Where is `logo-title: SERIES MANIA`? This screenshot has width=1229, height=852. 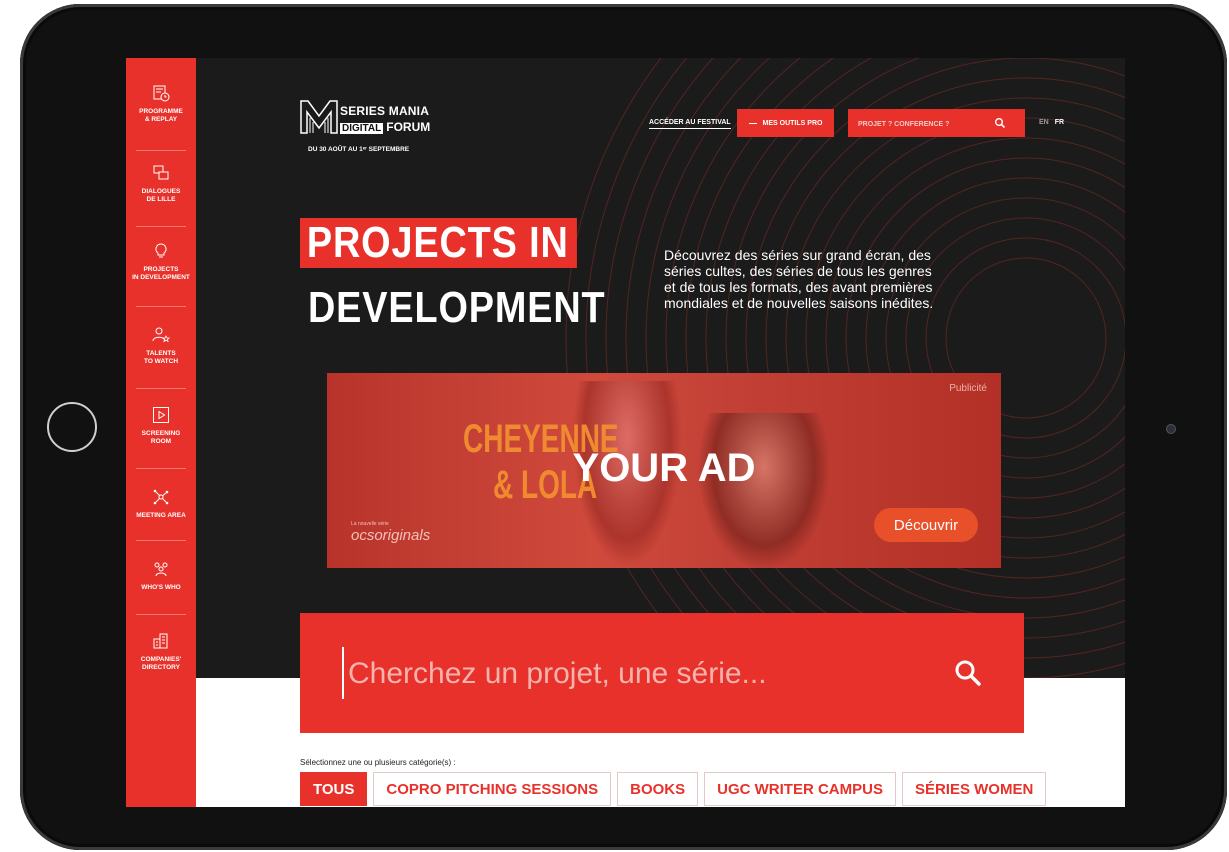 logo-title: SERIES MANIA is located at coordinates (385, 111).